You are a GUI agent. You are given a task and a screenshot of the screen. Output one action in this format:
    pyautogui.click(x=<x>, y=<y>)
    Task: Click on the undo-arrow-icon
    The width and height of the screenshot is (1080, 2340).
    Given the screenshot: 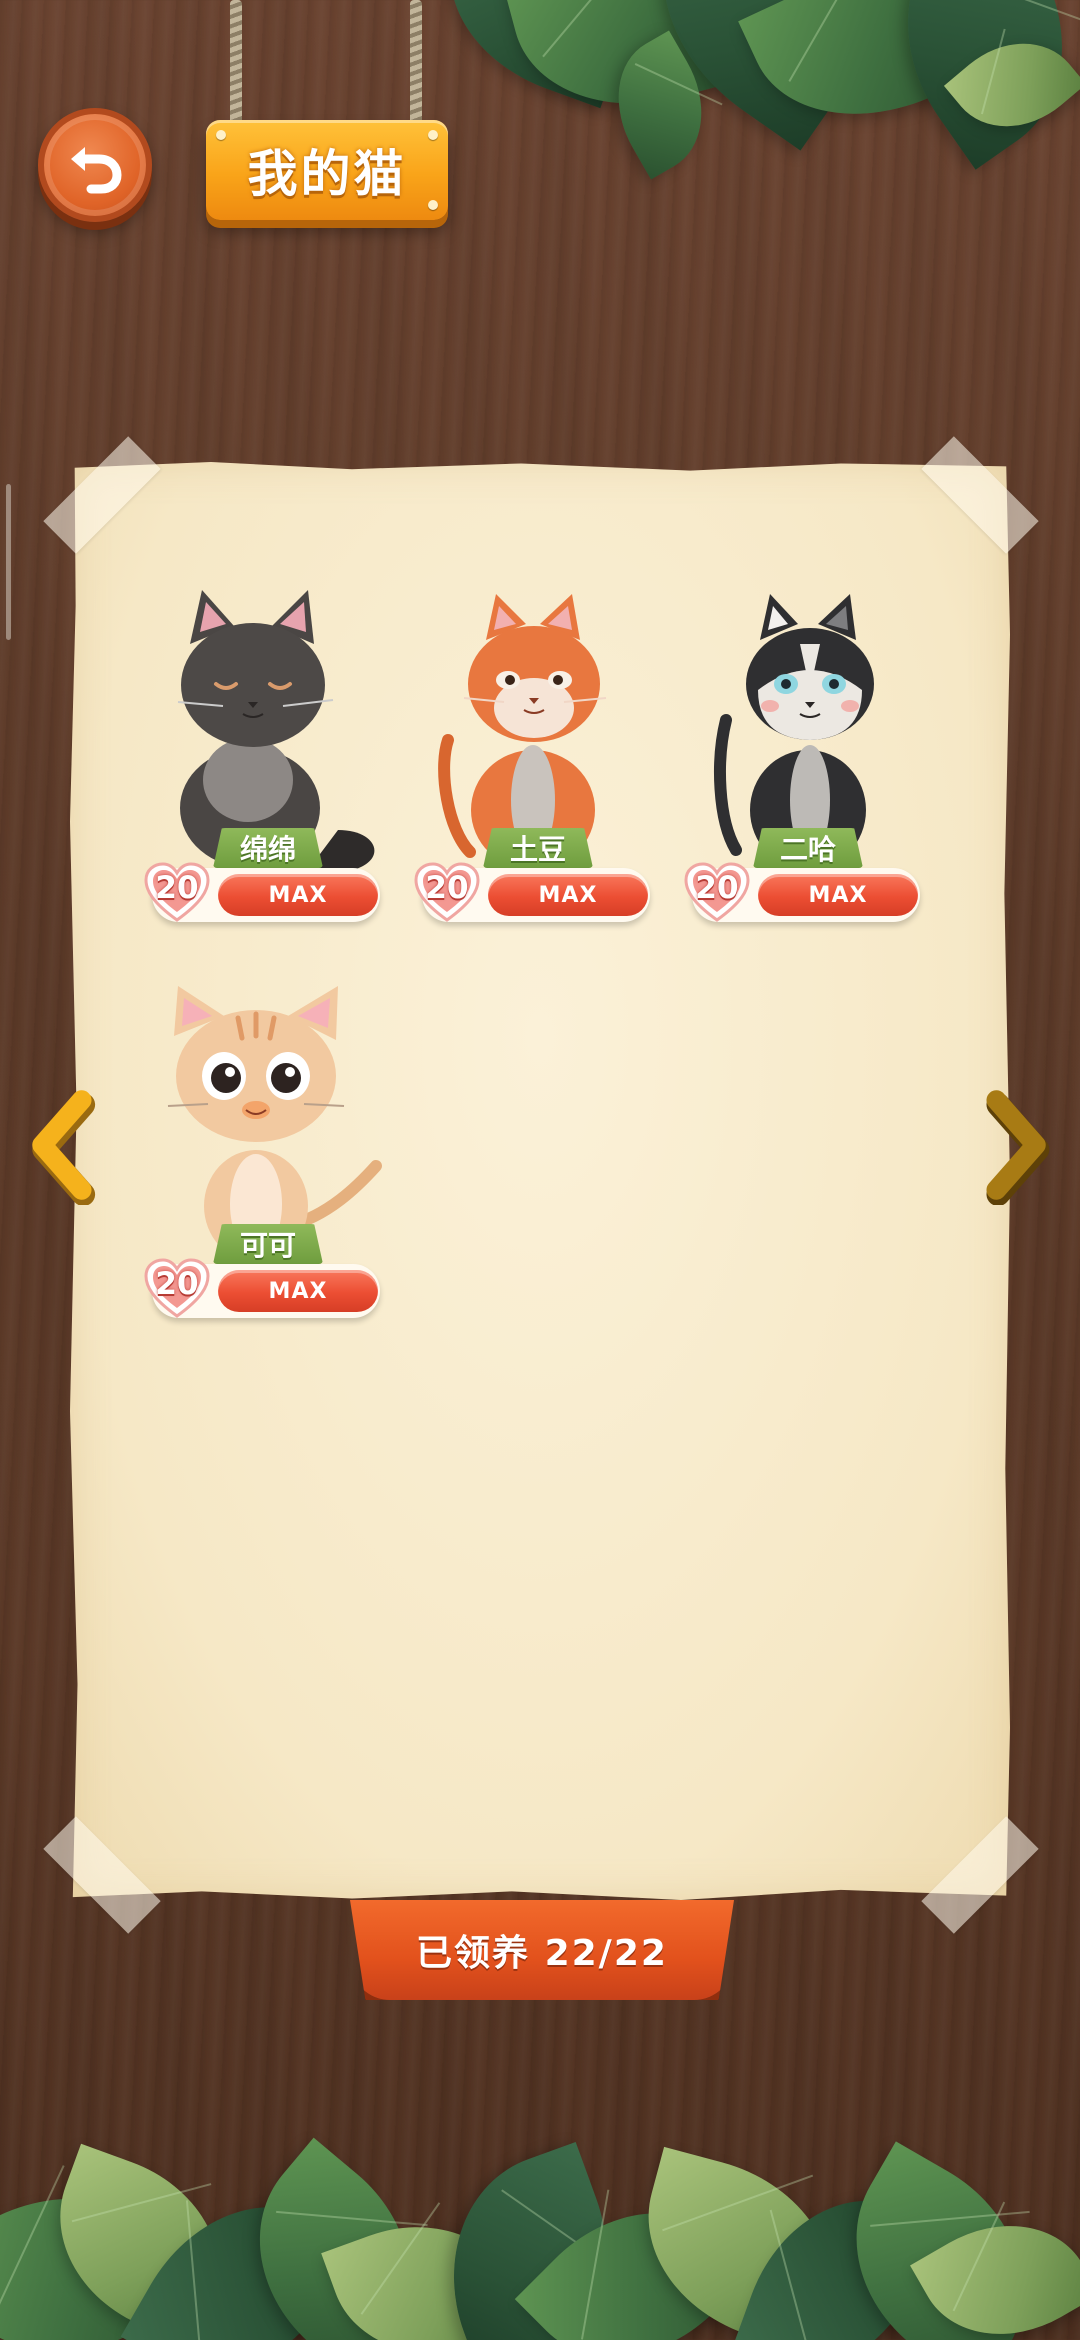 What is the action you would take?
    pyautogui.click(x=96, y=170)
    